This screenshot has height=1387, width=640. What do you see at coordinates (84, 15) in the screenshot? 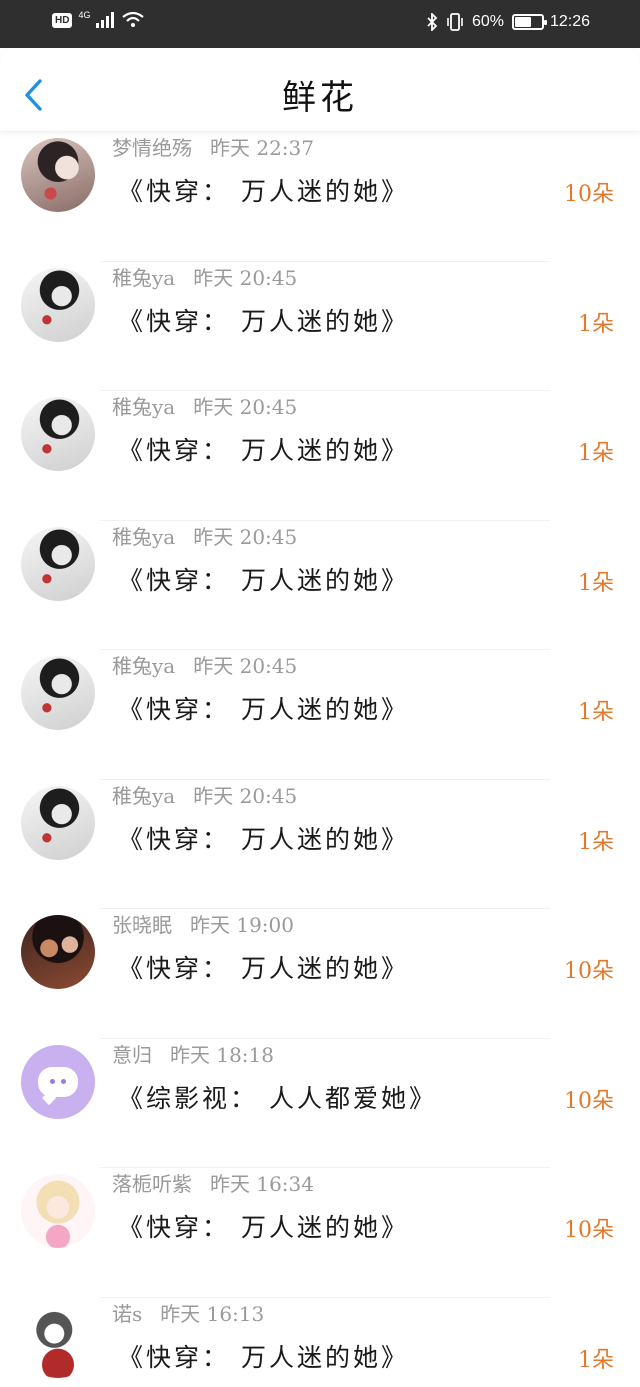
I see `network-type: 4G` at bounding box center [84, 15].